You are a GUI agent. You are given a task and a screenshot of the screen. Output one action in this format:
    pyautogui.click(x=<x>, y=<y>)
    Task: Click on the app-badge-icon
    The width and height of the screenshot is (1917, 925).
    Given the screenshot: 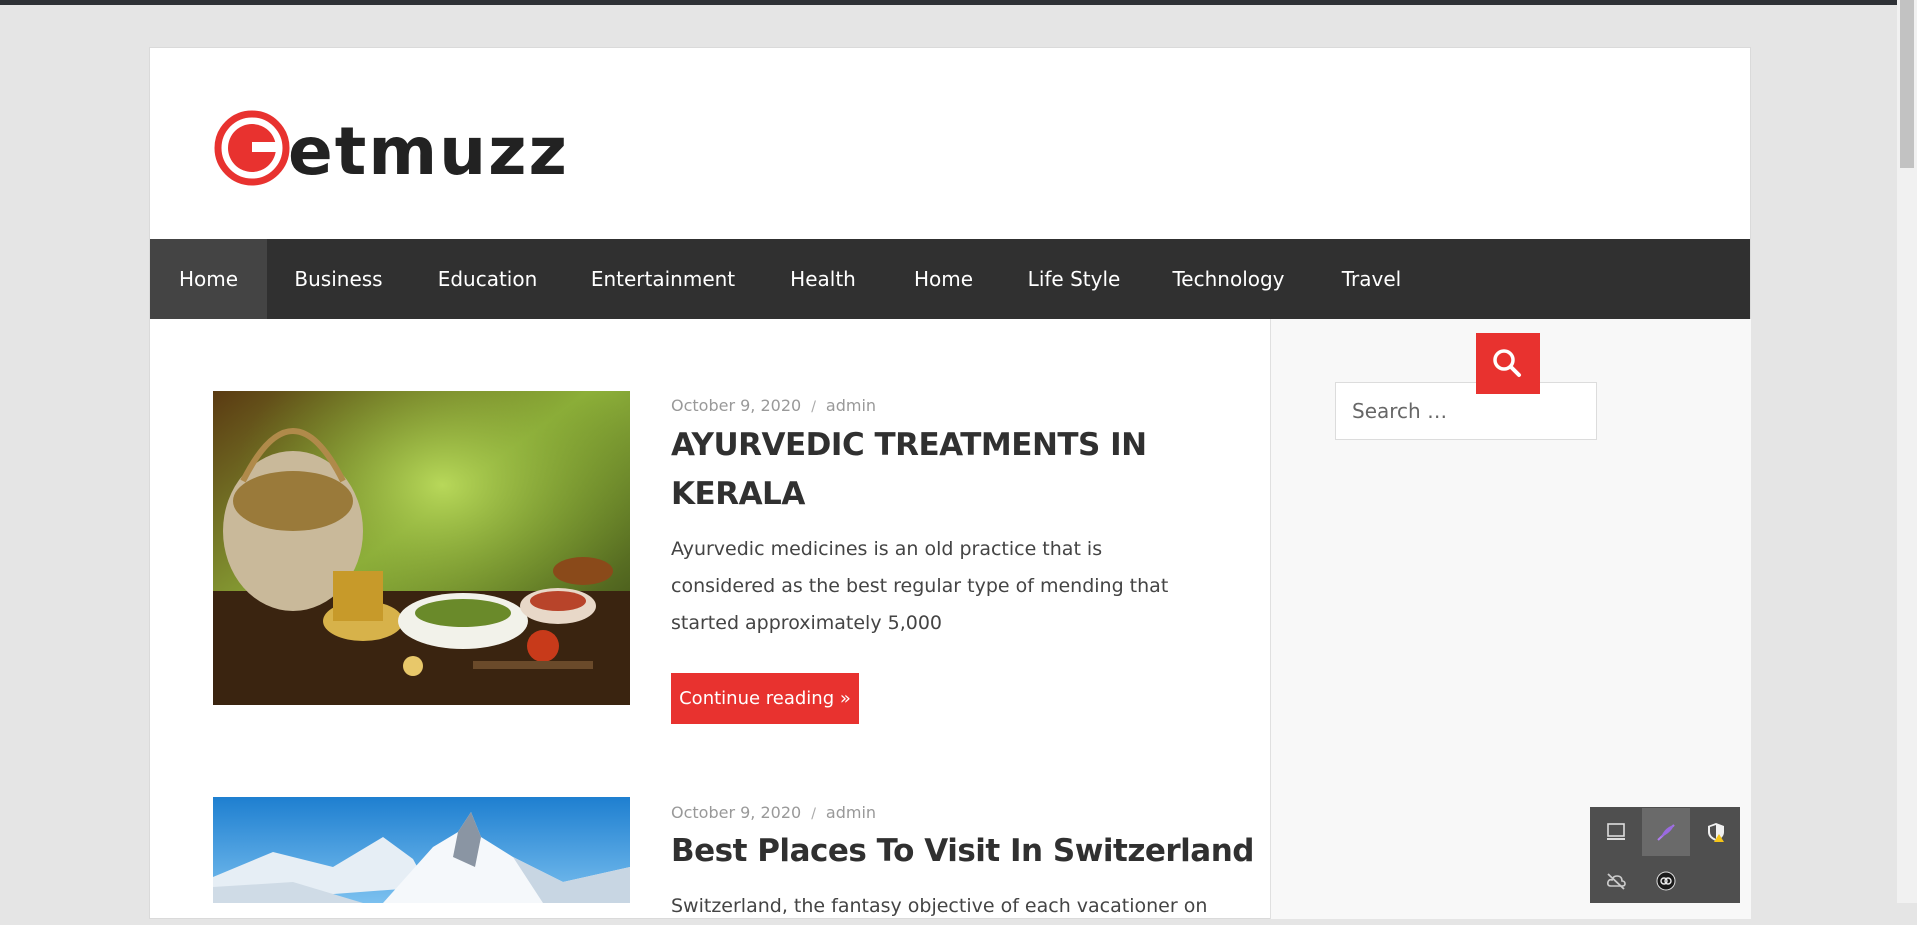 What is the action you would take?
    pyautogui.click(x=1666, y=881)
    